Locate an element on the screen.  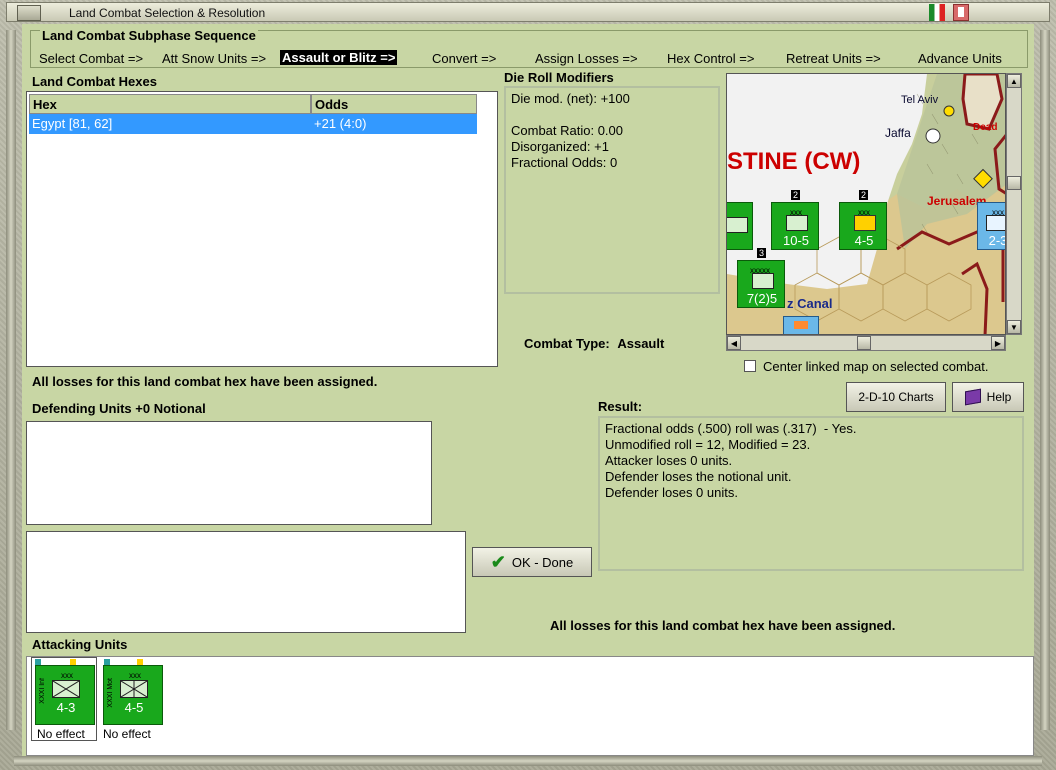
right-frame-rail is located at coordinates (1045, 380).